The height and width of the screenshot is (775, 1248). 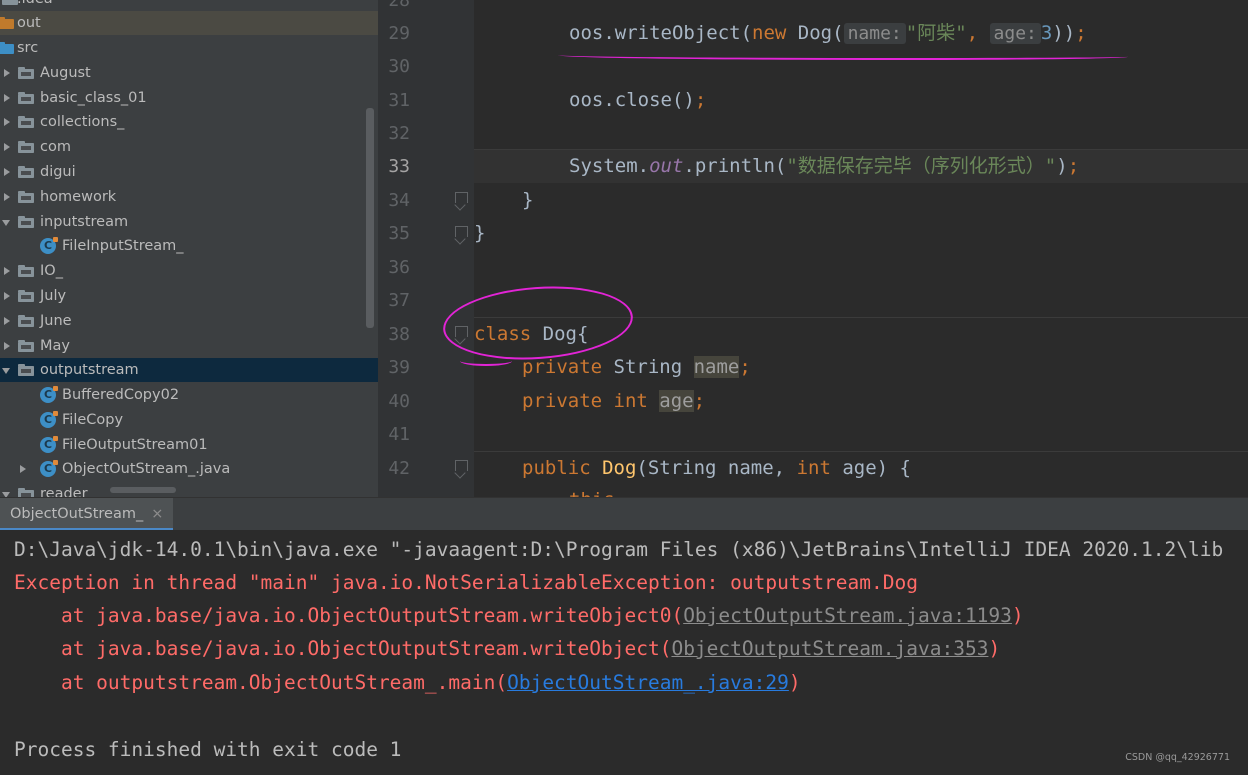 What do you see at coordinates (486, 361) in the screenshot?
I see `annotation-tail` at bounding box center [486, 361].